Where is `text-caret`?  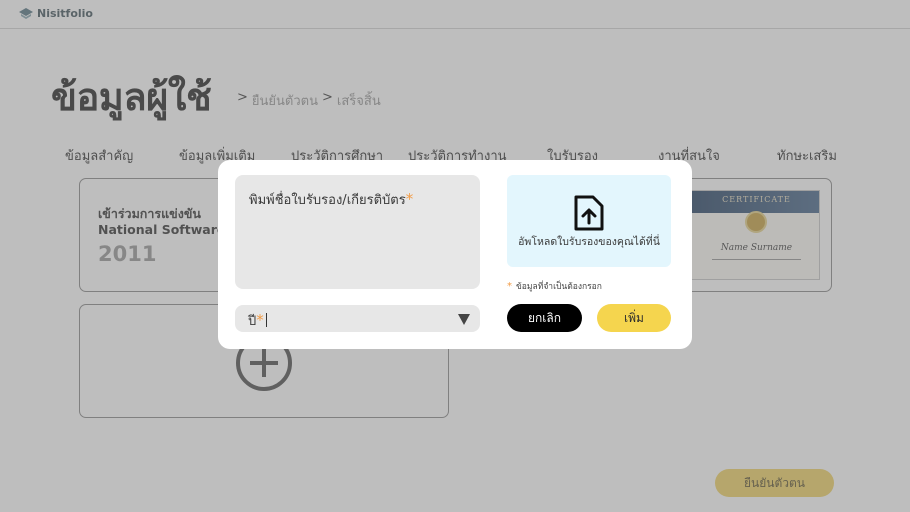
text-caret is located at coordinates (266, 320).